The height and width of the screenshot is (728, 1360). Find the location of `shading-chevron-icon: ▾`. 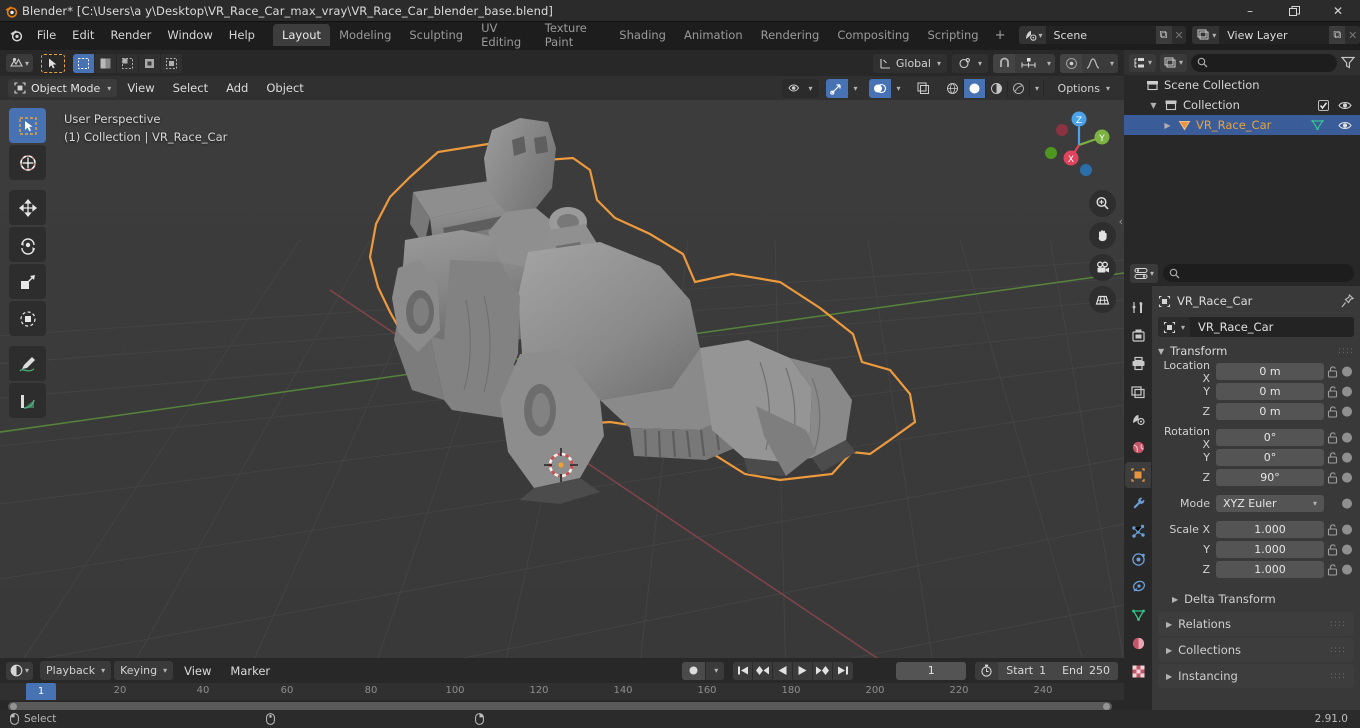

shading-chevron-icon: ▾ is located at coordinates (1036, 88).